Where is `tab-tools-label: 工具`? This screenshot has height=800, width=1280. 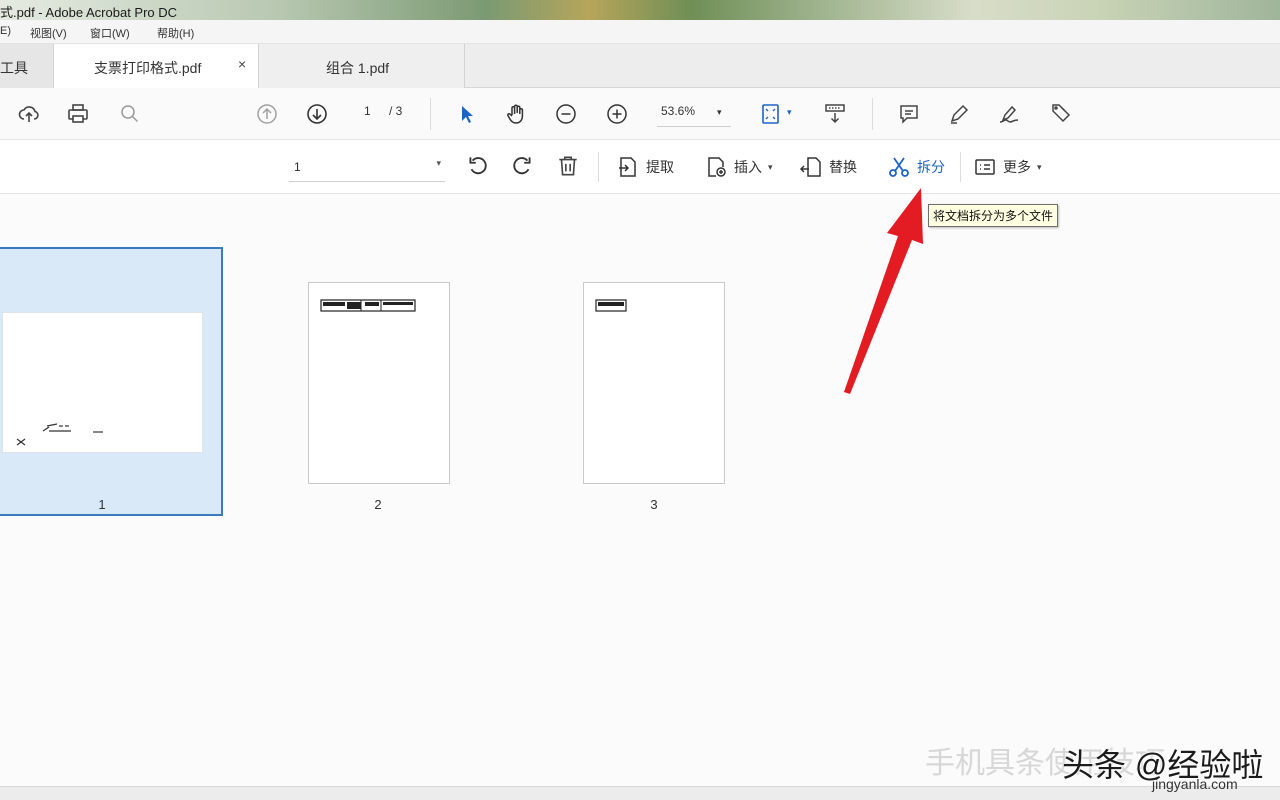
tab-tools-label: 工具 is located at coordinates (14, 68).